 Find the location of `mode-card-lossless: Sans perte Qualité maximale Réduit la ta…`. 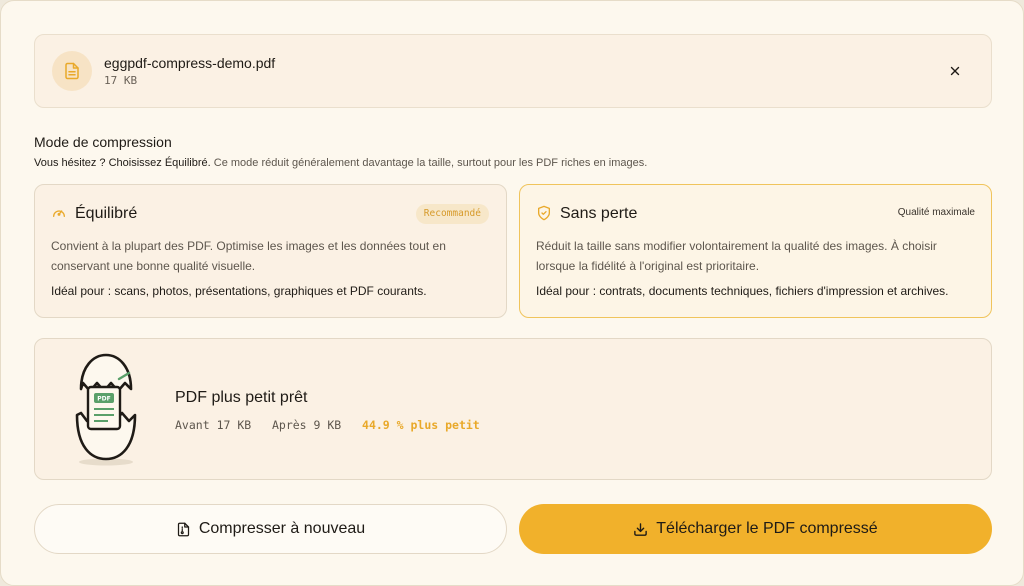

mode-card-lossless: Sans perte Qualité maximale Réduit la ta… is located at coordinates (755, 251).